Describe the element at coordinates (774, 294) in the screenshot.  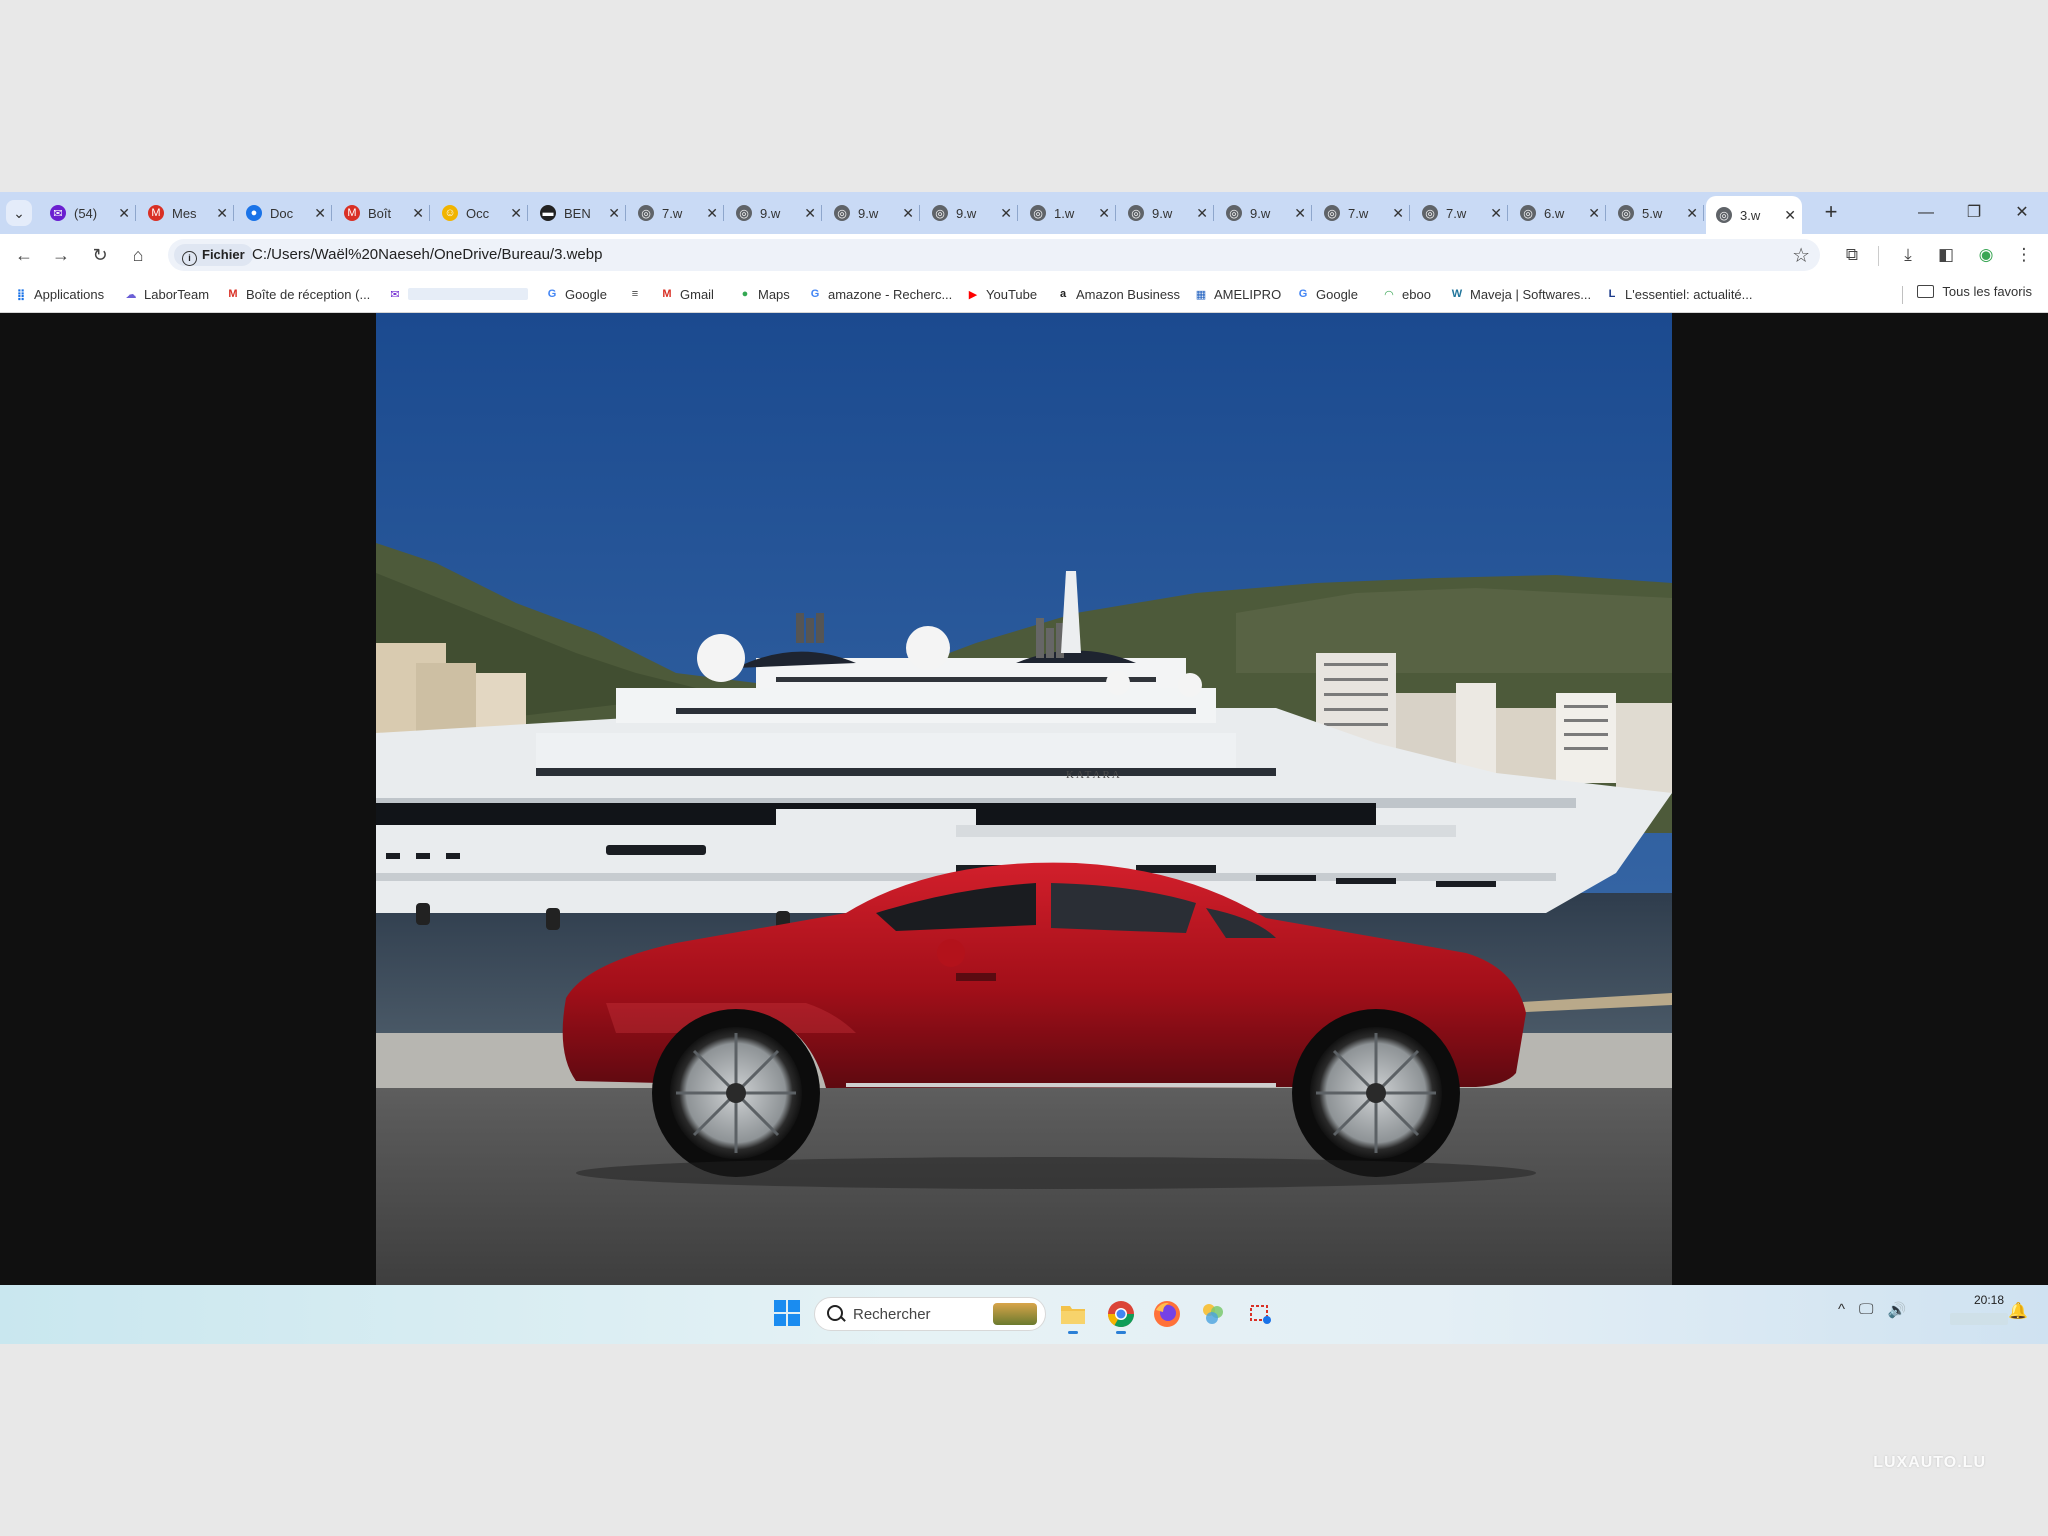
I see `bookmark-label: Maps` at that location.